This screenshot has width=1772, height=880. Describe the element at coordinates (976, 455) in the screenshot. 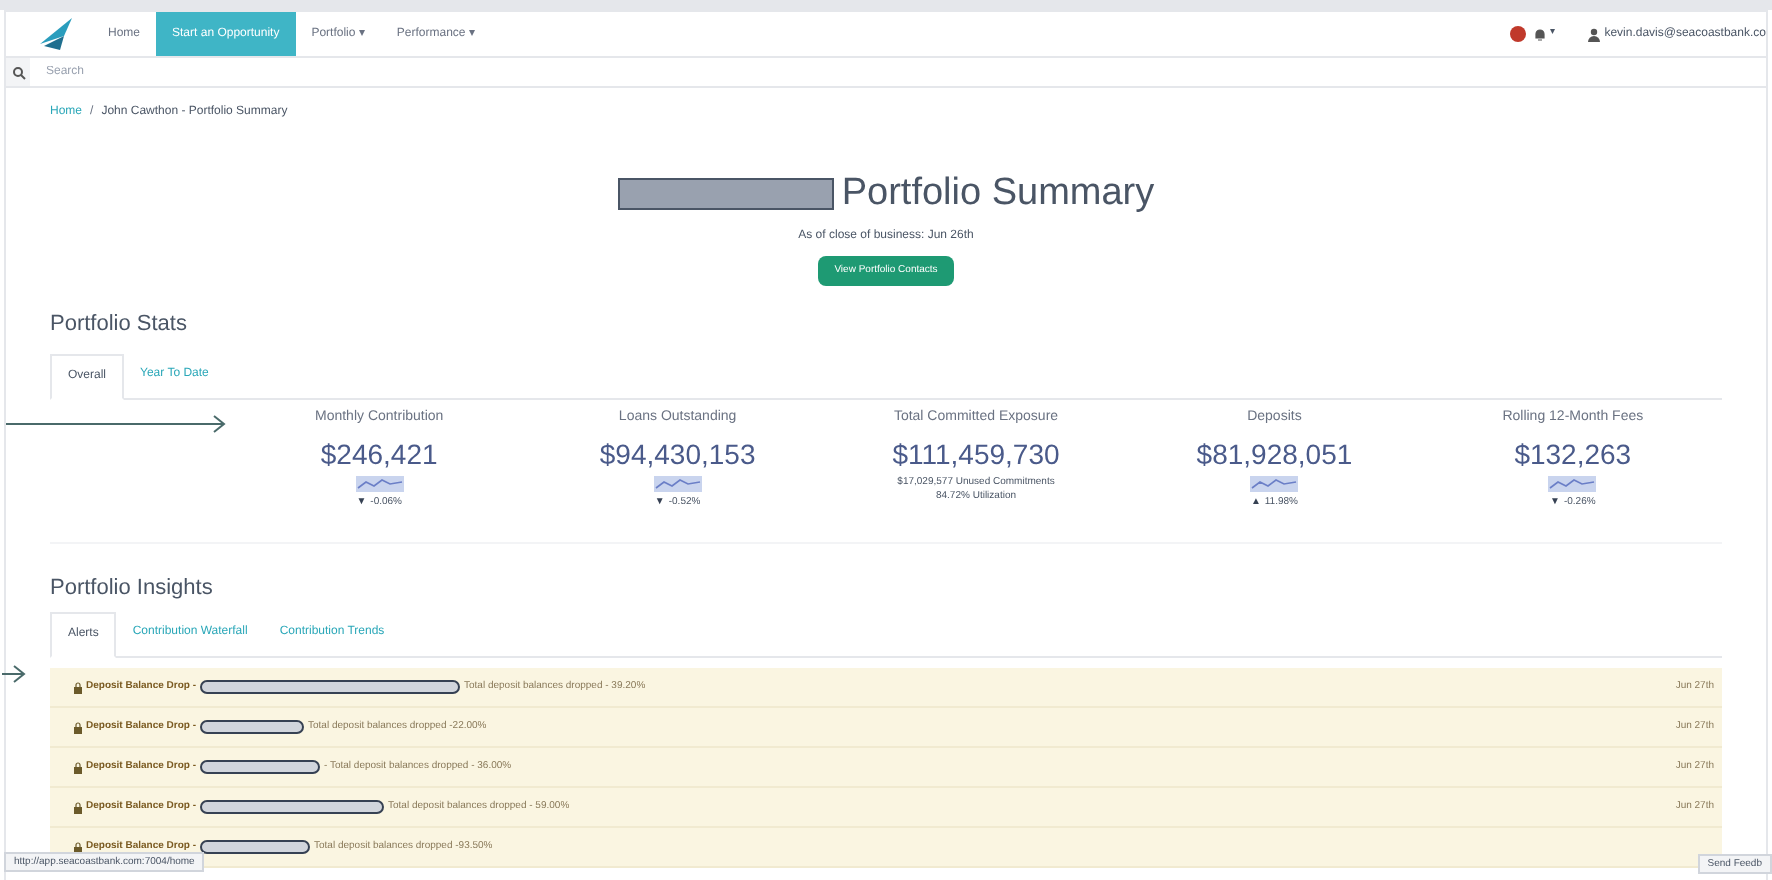

I see `stat-value: $111,459,730` at that location.